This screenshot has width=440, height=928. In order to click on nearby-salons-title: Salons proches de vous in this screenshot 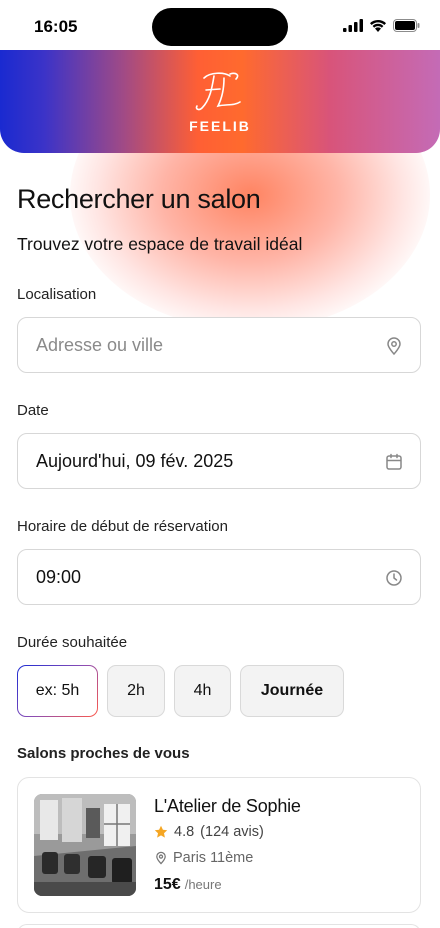, I will do `click(103, 753)`.